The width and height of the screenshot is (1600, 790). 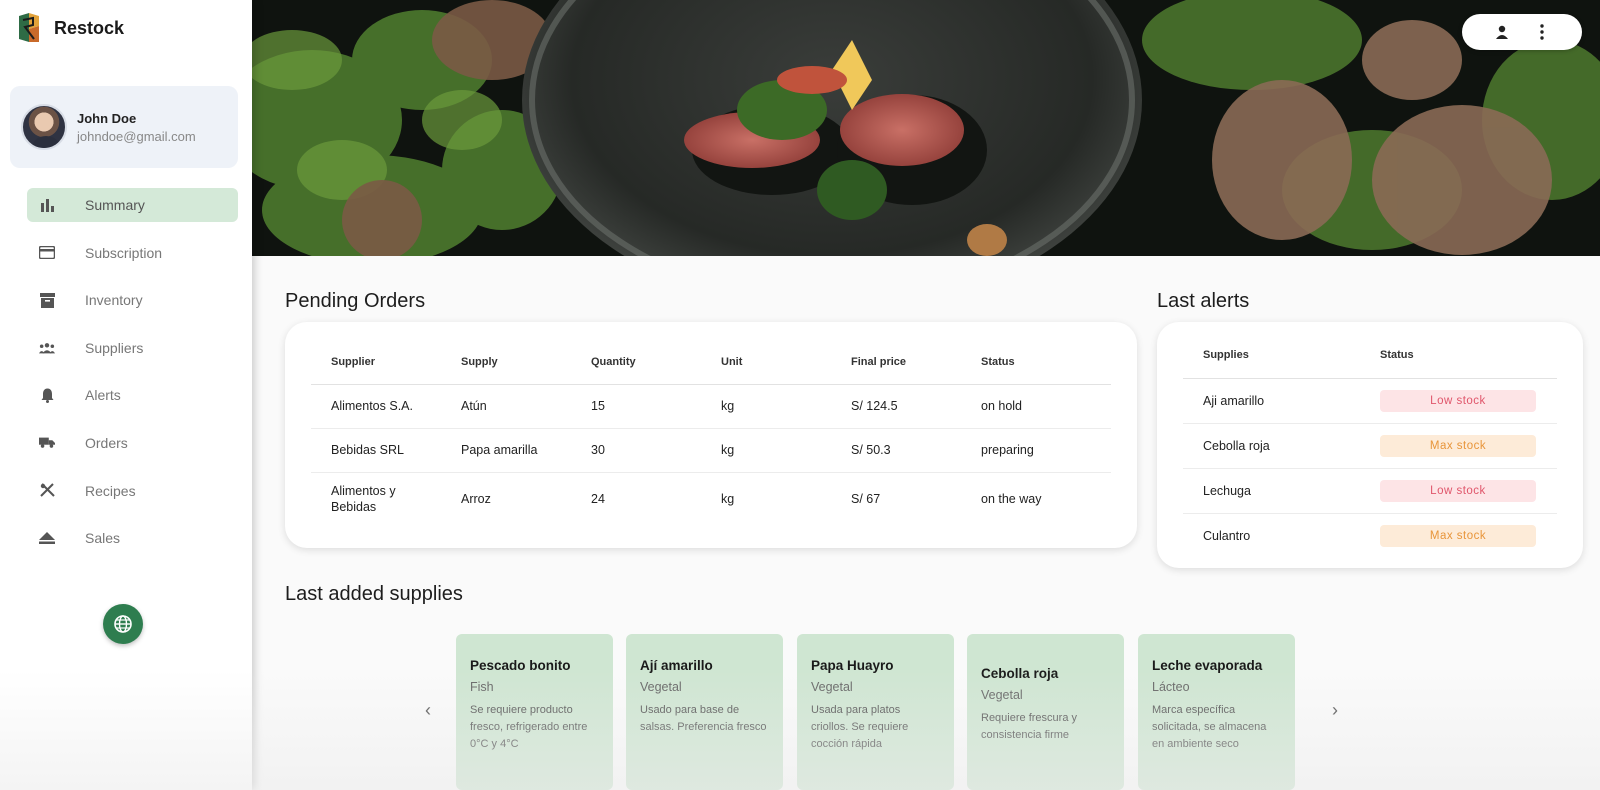 I want to click on status-cell: preparing, so click(x=1036, y=450).